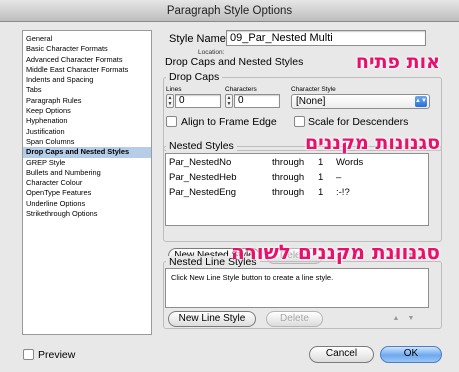 The height and width of the screenshot is (372, 459). Describe the element at coordinates (87, 39) in the screenshot. I see `sidebar-item: General` at that location.